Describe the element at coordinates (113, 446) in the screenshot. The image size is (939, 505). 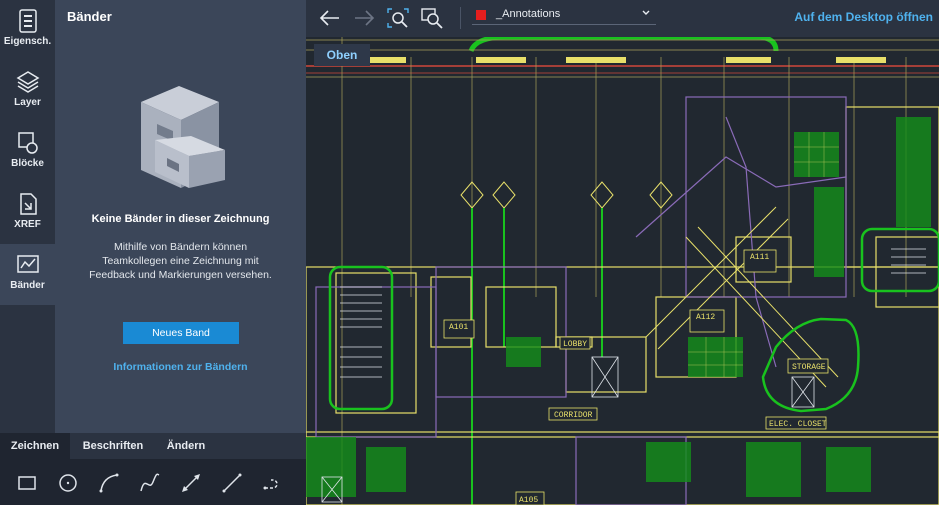
I see `tab-annotate: Beschriften` at that location.